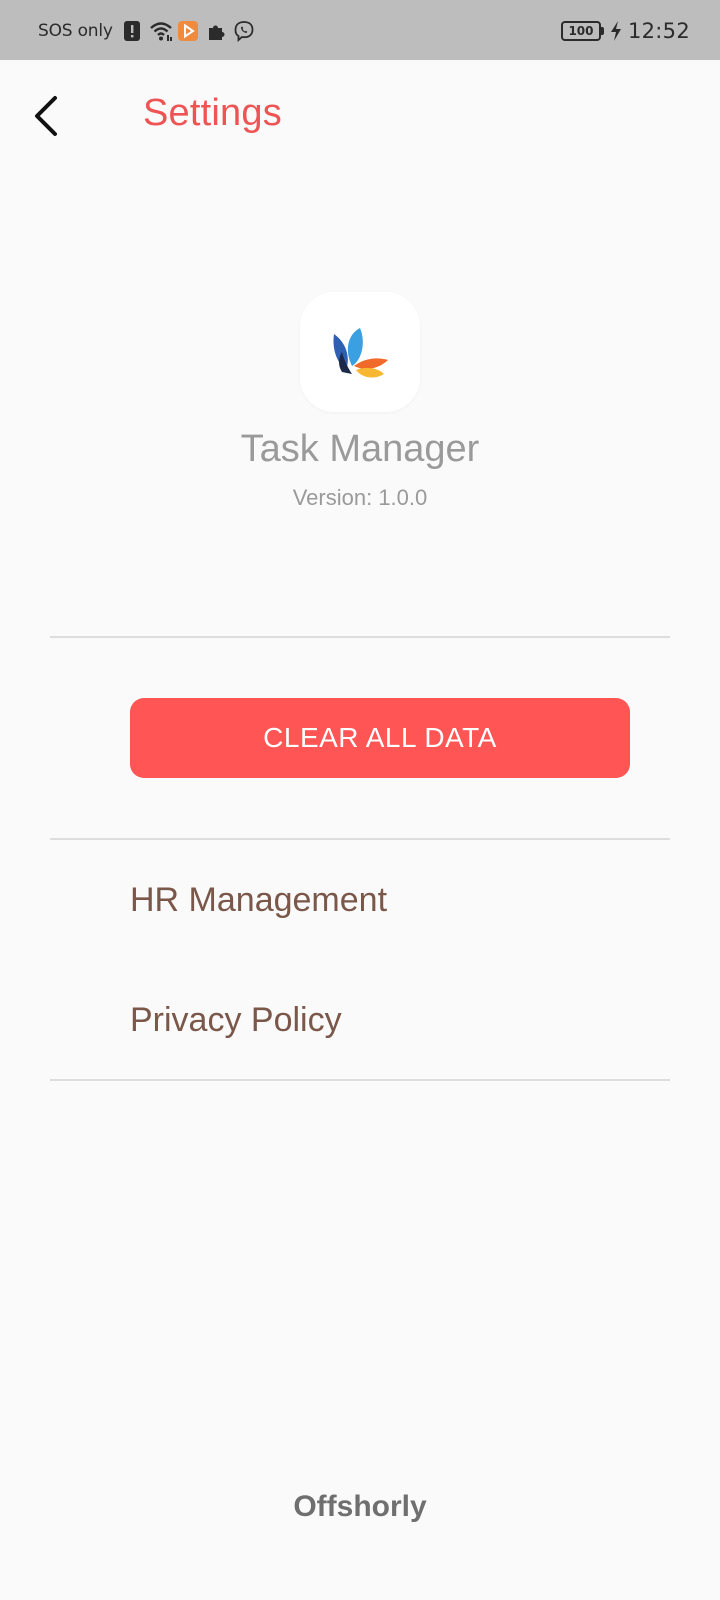  What do you see at coordinates (75, 31) in the screenshot?
I see `carrier-label: SOS only` at bounding box center [75, 31].